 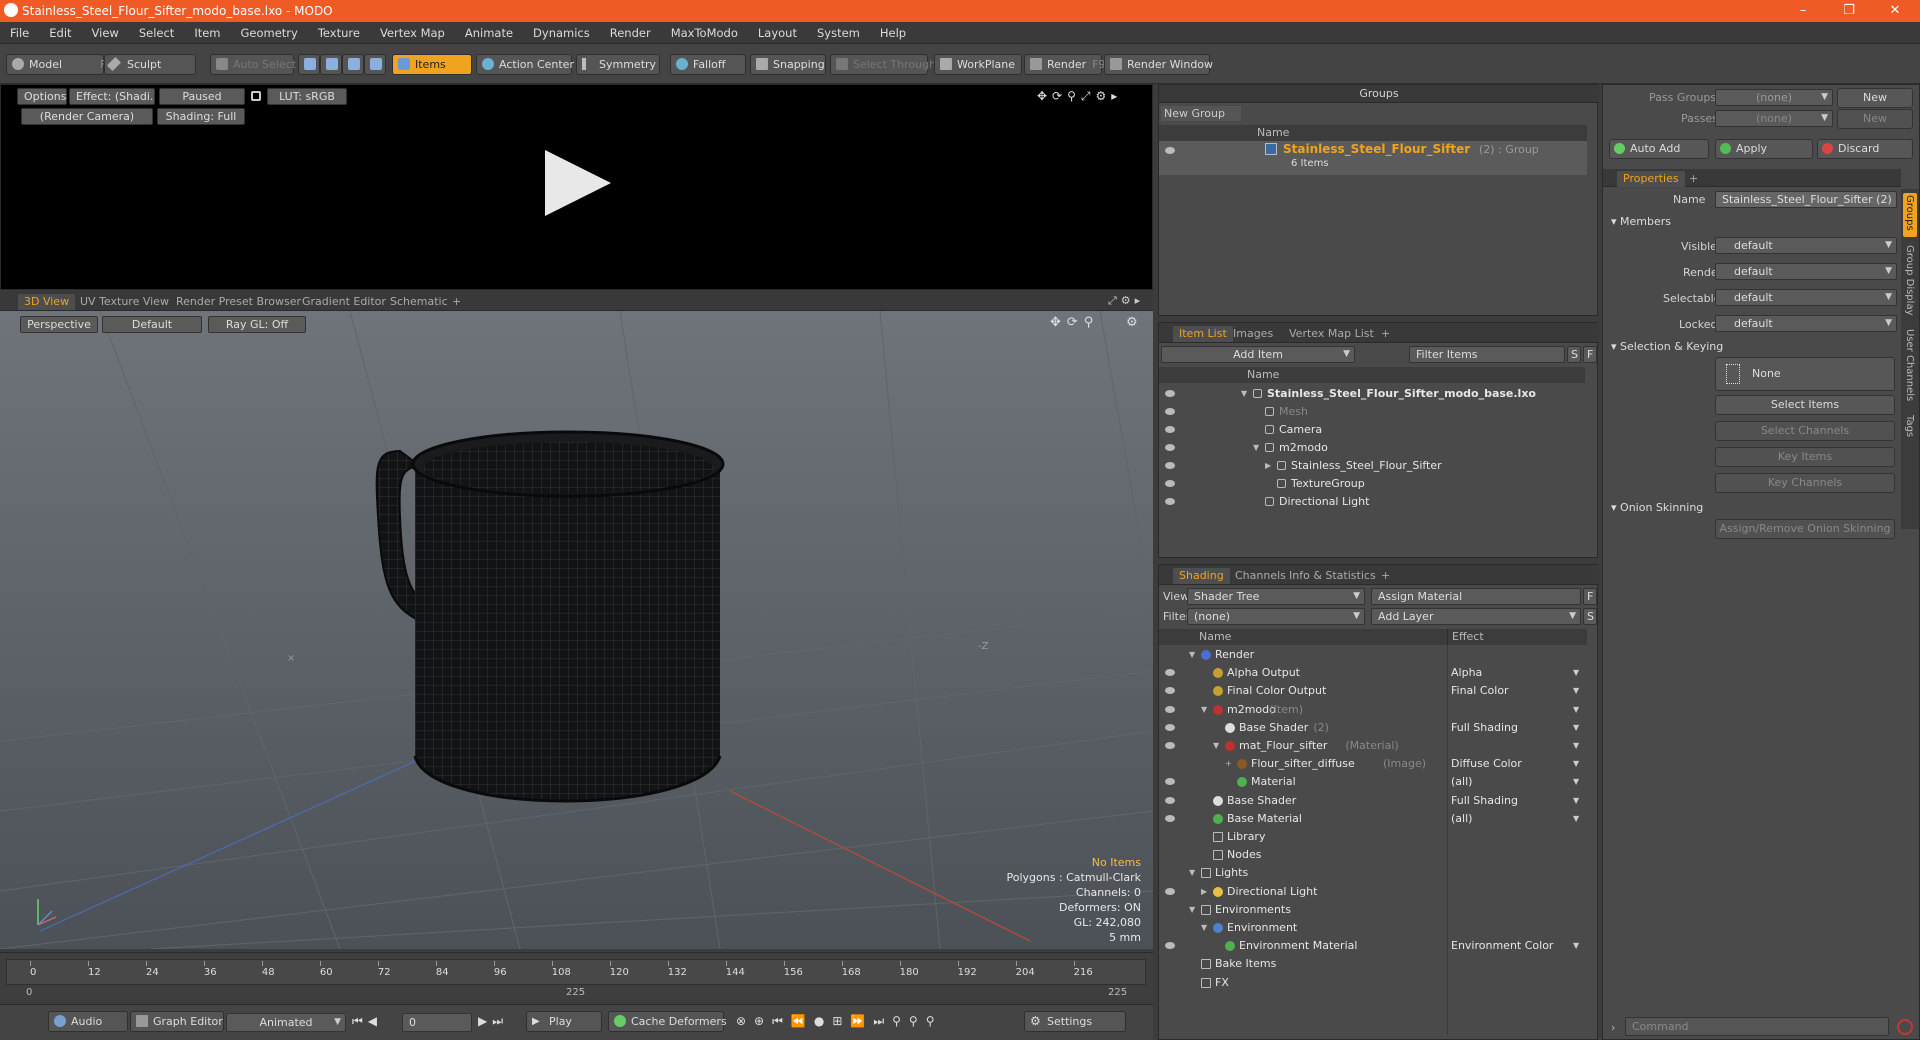 What do you see at coordinates (667, 1021) in the screenshot?
I see `cache-deformers-button: Cache Deformers` at bounding box center [667, 1021].